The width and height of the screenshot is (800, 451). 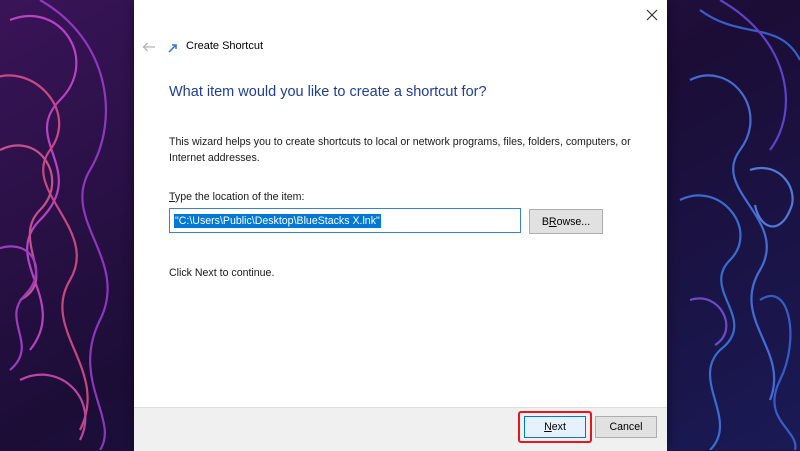 I want to click on close-icon, so click(x=652, y=15).